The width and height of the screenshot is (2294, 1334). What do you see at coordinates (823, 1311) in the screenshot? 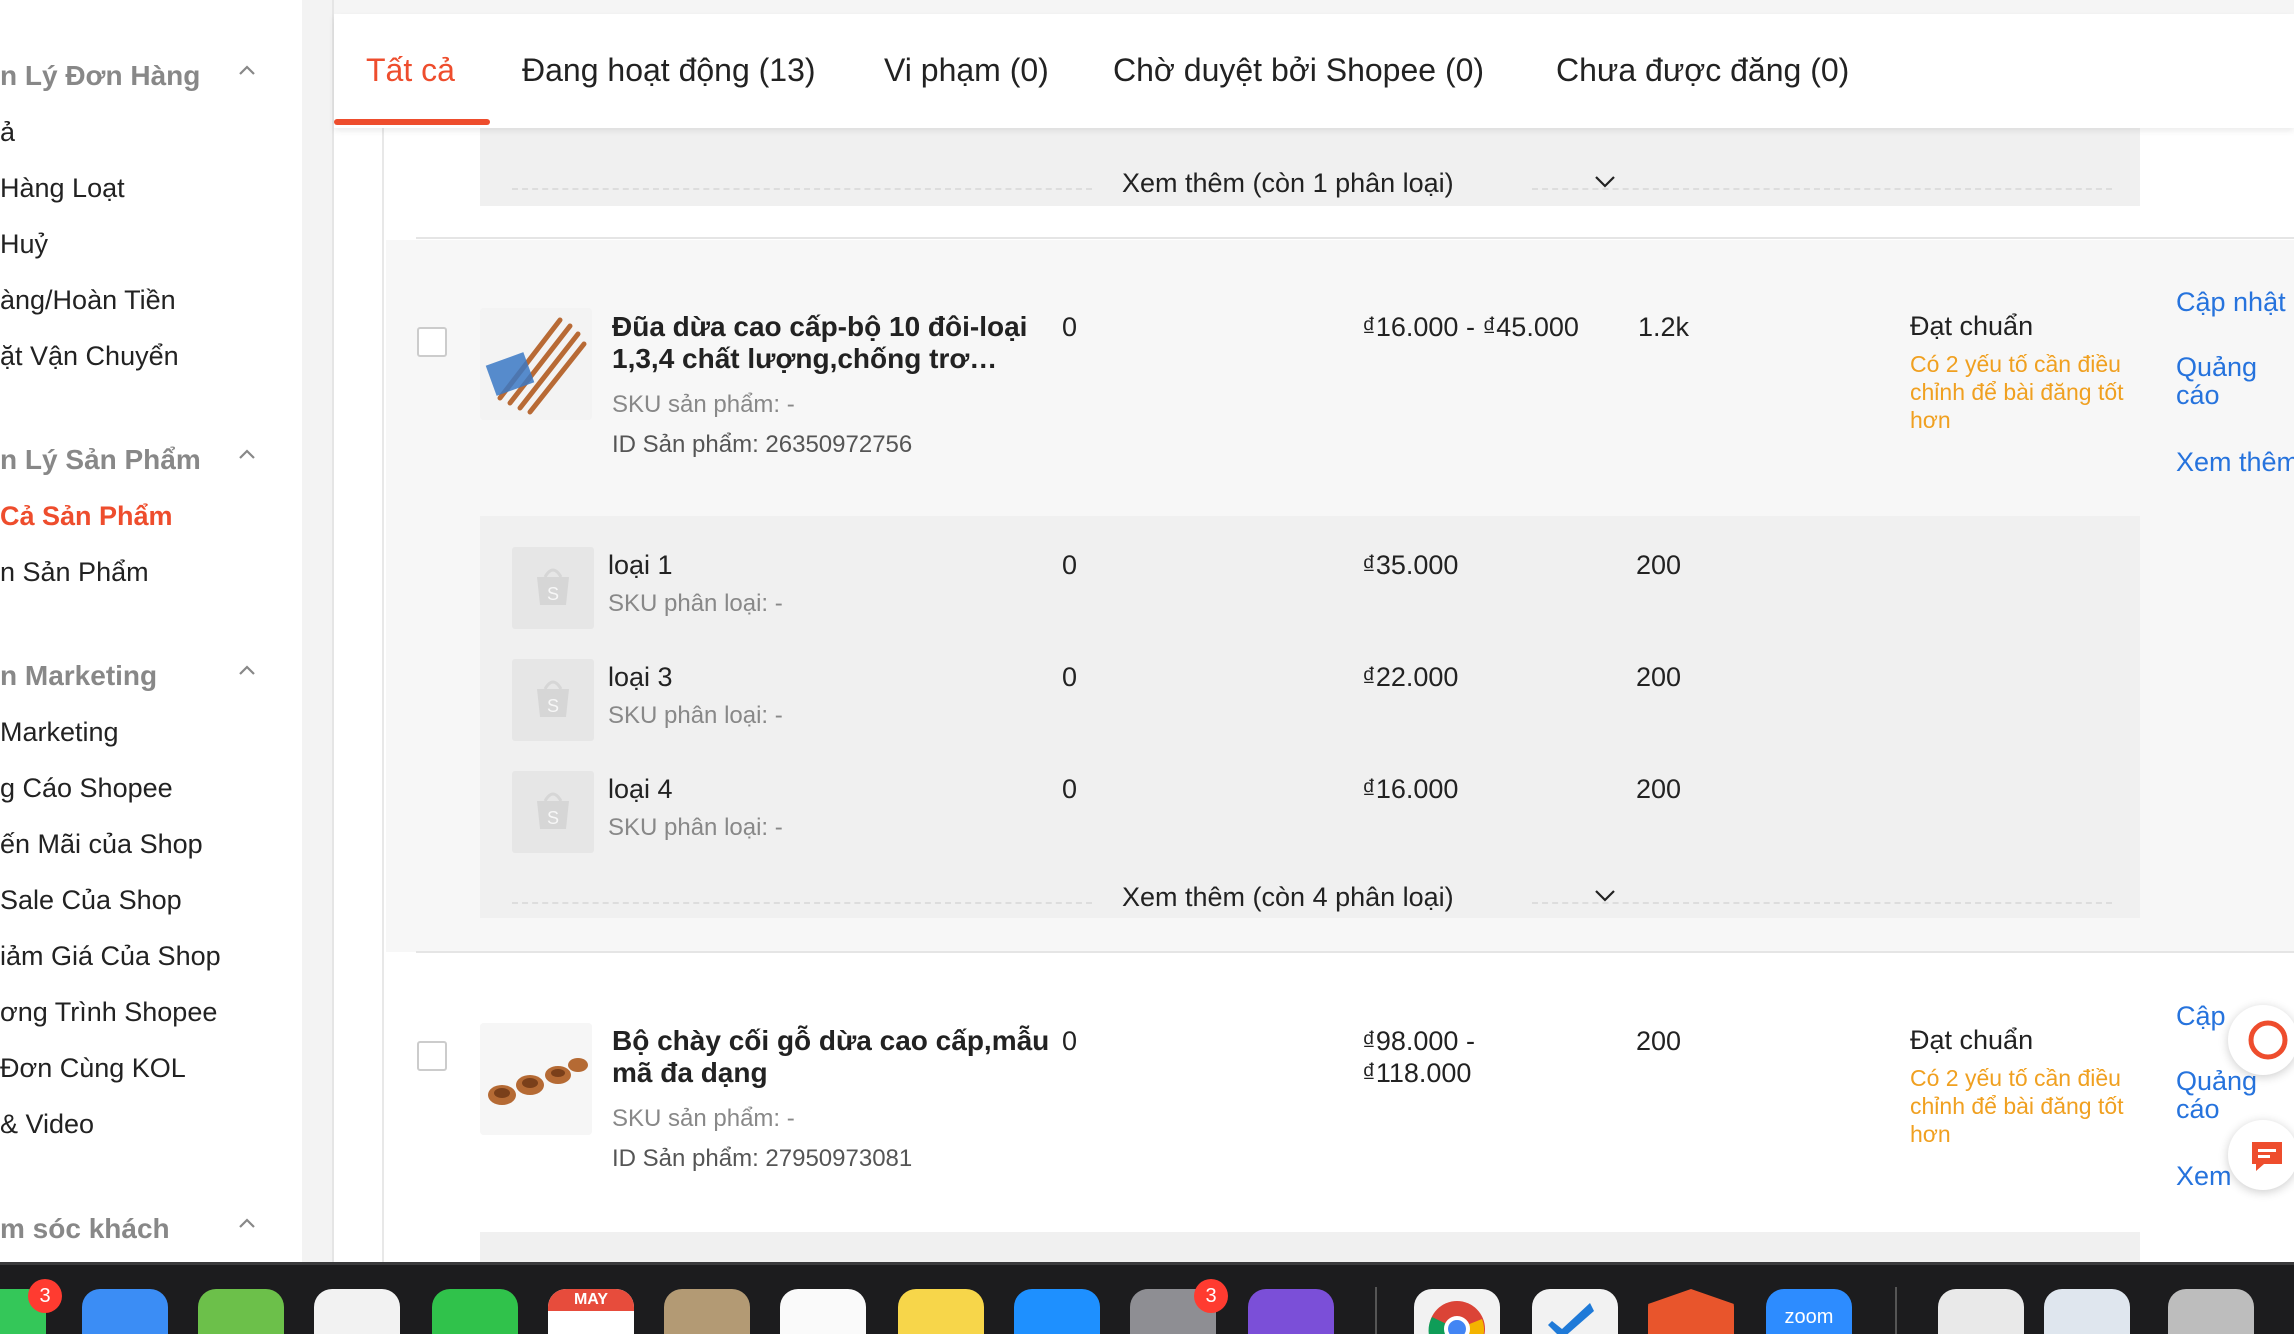
I see `reminders-app-icon` at bounding box center [823, 1311].